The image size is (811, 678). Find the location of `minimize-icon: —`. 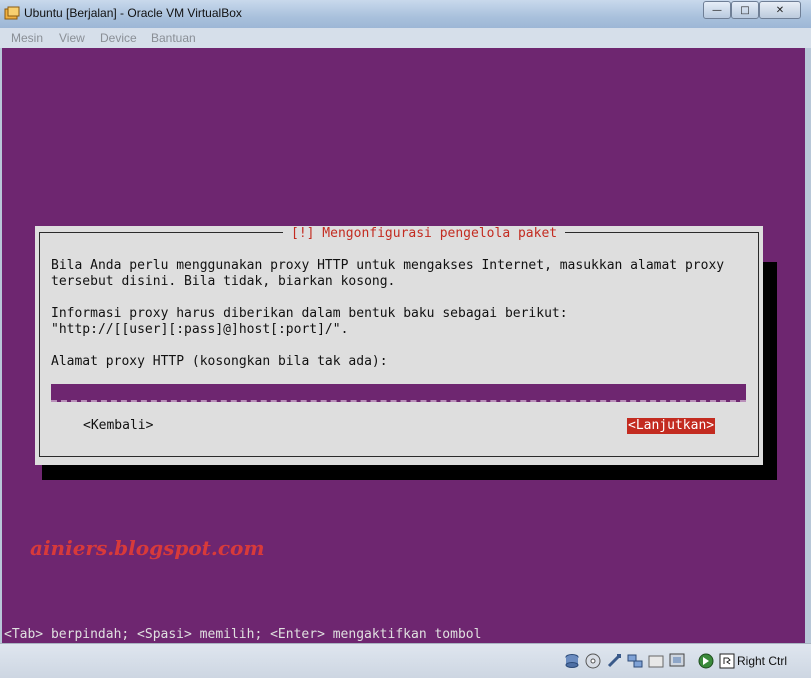

minimize-icon: — is located at coordinates (717, 10).